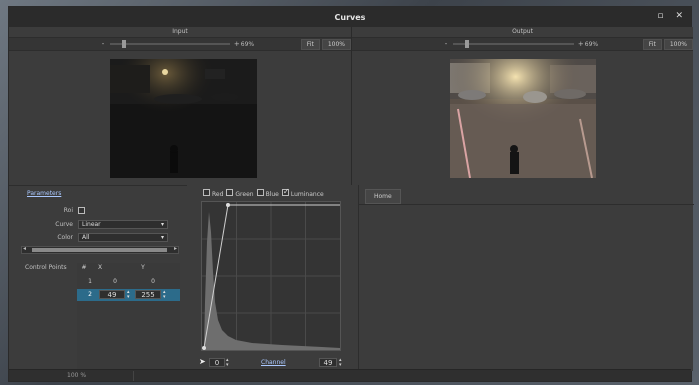  I want to click on input-zoom-slider, so click(170, 44).